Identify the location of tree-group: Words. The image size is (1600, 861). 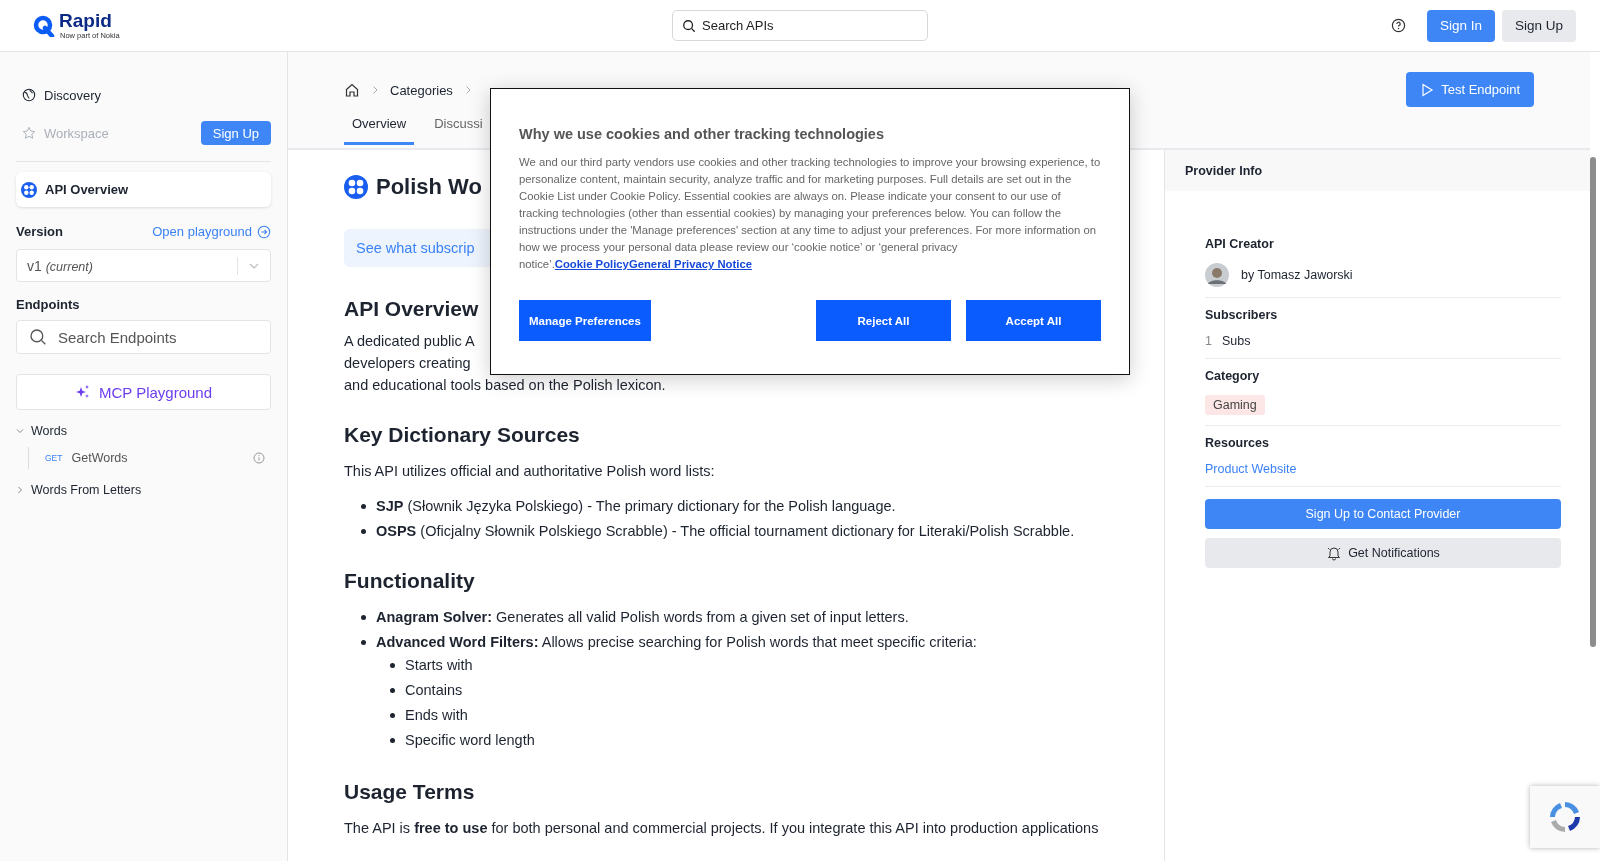
(143, 430).